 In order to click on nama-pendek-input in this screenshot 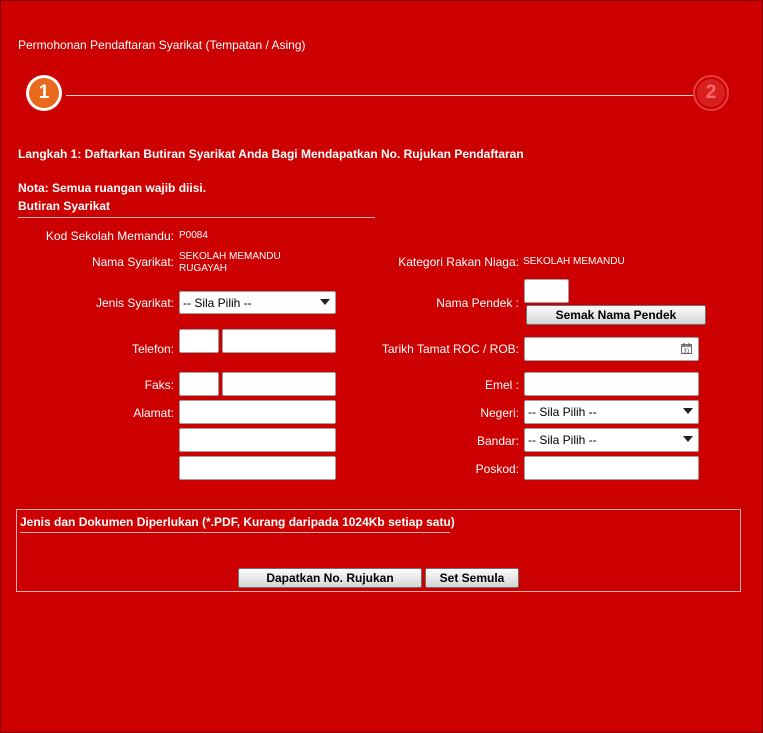, I will do `click(546, 291)`.